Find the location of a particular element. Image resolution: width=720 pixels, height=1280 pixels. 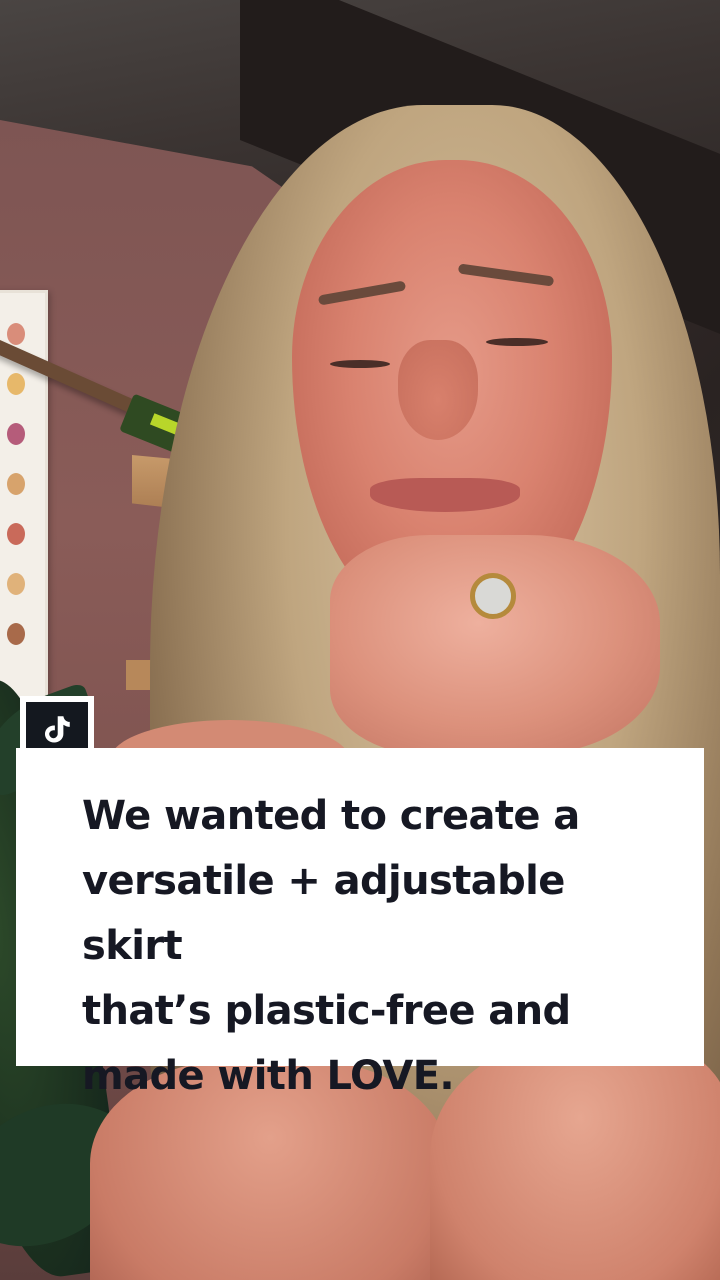

person-hand is located at coordinates (495, 645).